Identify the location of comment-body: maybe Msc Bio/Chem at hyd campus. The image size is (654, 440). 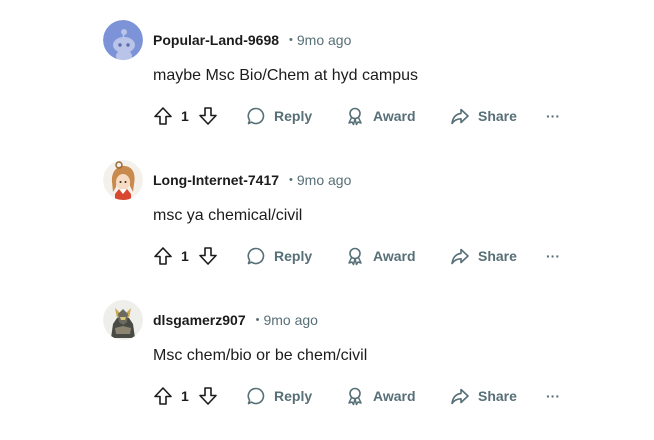
(285, 75).